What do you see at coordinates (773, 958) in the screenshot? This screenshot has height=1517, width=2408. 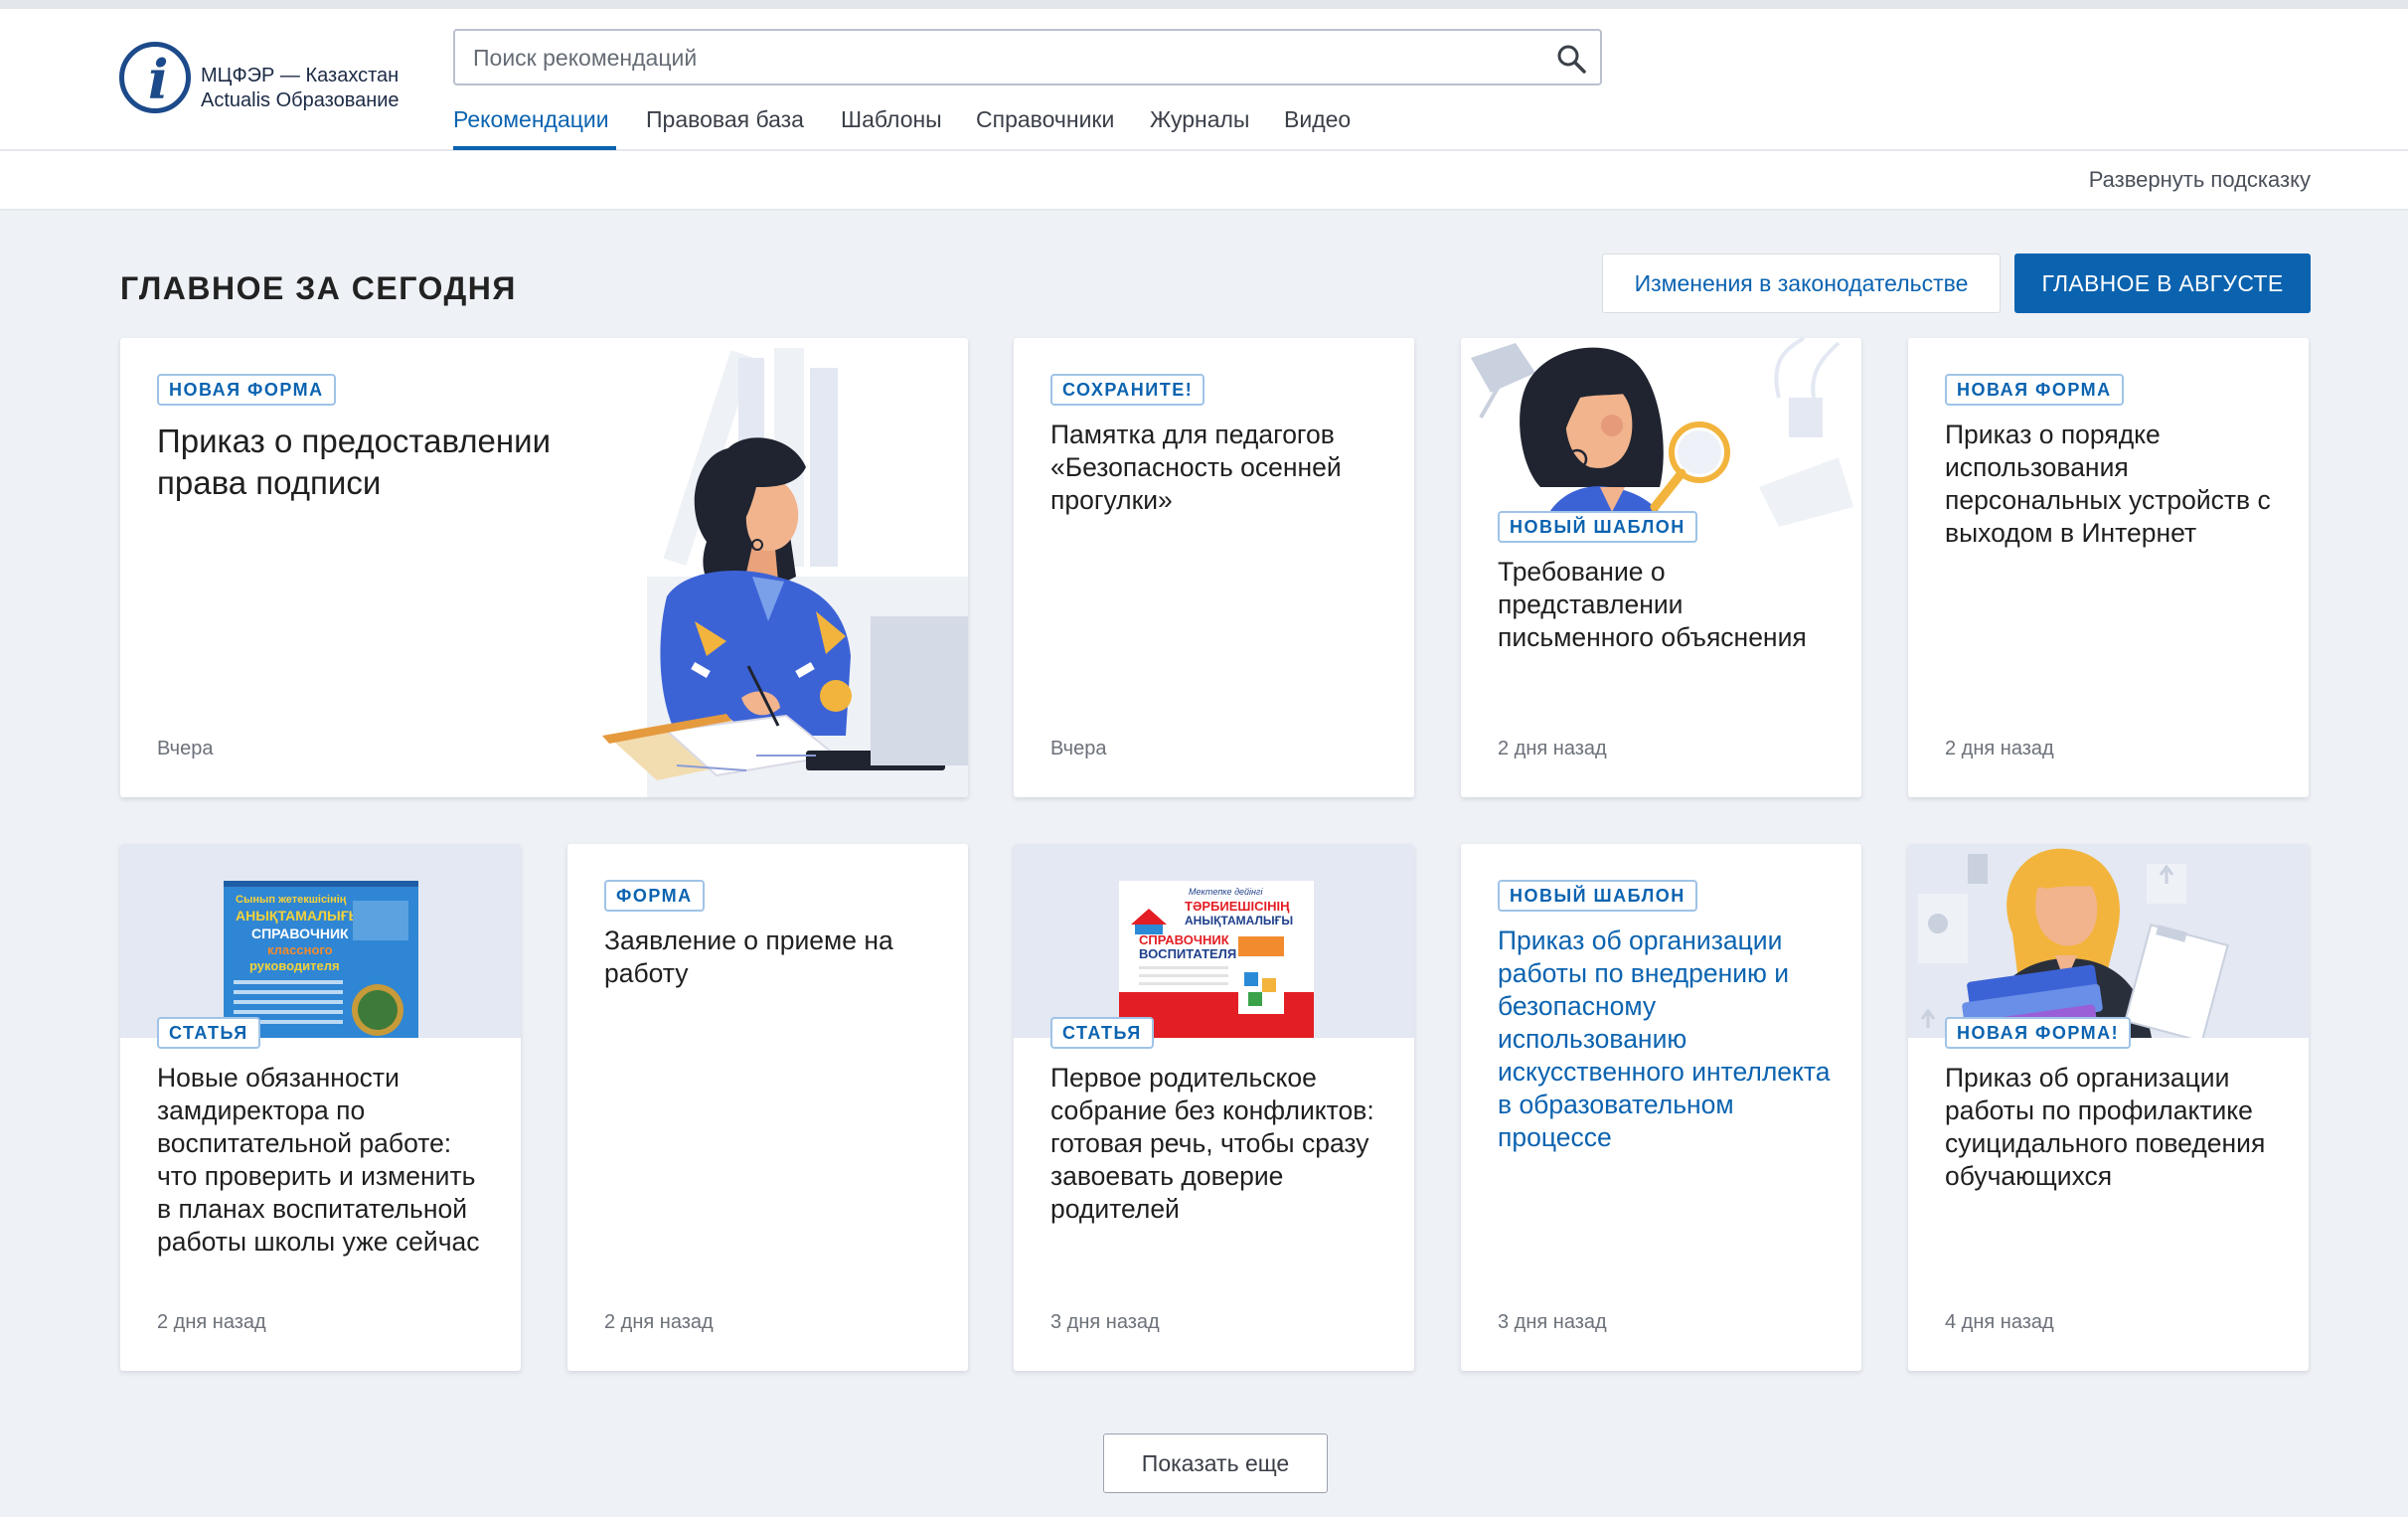 I see `card-title: Заявление о приеме на работу` at bounding box center [773, 958].